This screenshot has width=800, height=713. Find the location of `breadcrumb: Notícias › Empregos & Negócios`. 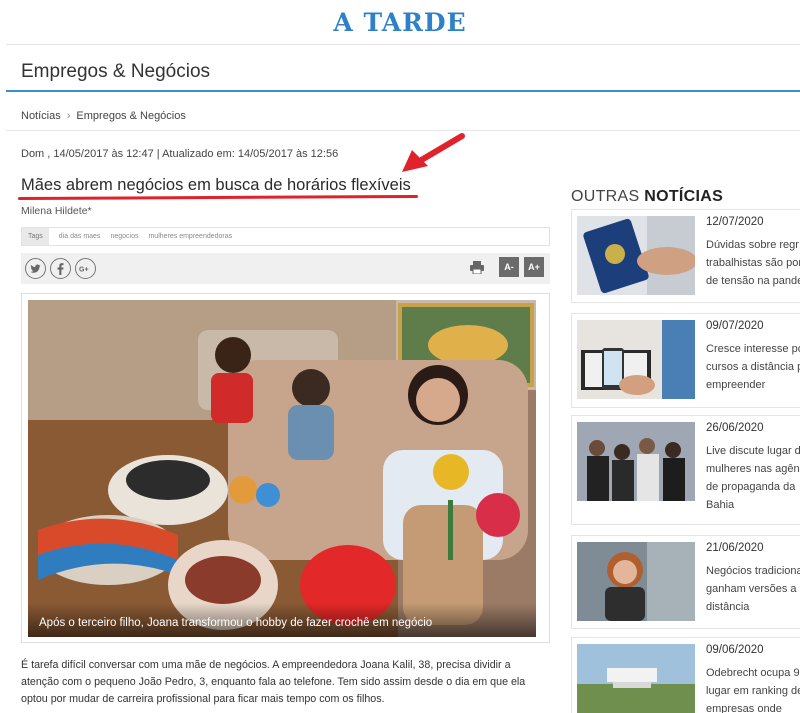

breadcrumb: Notícias › Empregos & Negócios is located at coordinates (103, 116).